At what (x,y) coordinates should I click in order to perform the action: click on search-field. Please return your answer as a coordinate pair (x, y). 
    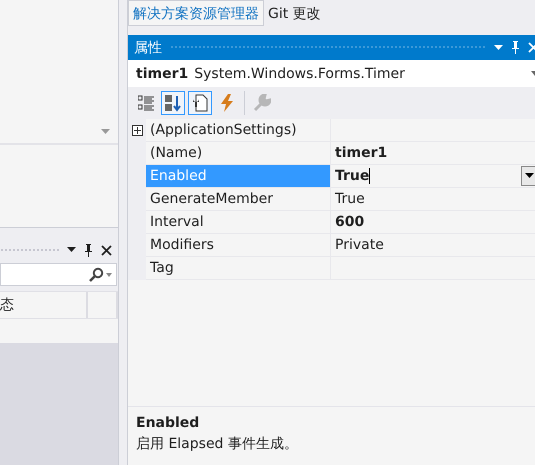
    Looking at the image, I should click on (58, 274).